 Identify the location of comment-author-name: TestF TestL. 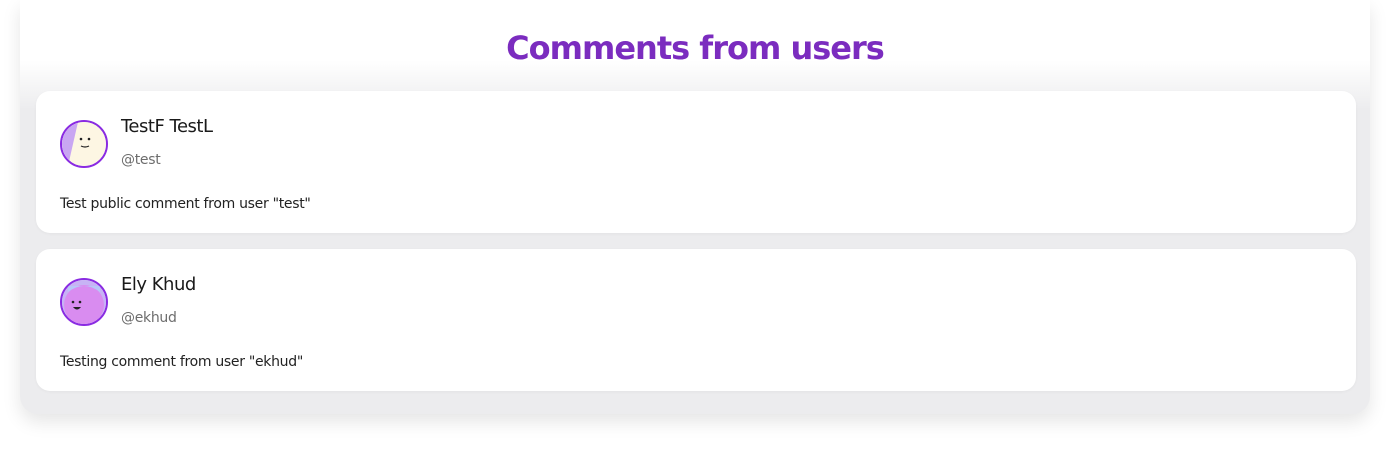
(167, 127).